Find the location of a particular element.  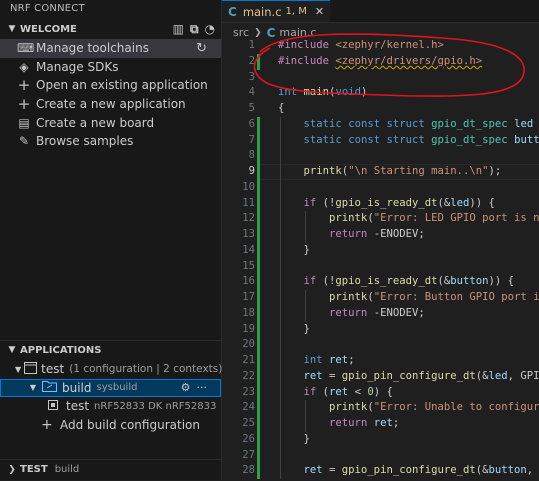

code-line: 8 is located at coordinates (380, 156).